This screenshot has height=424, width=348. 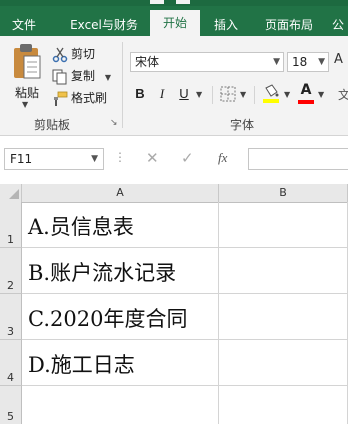 I want to click on insert-function-button: fx, so click(x=222, y=158).